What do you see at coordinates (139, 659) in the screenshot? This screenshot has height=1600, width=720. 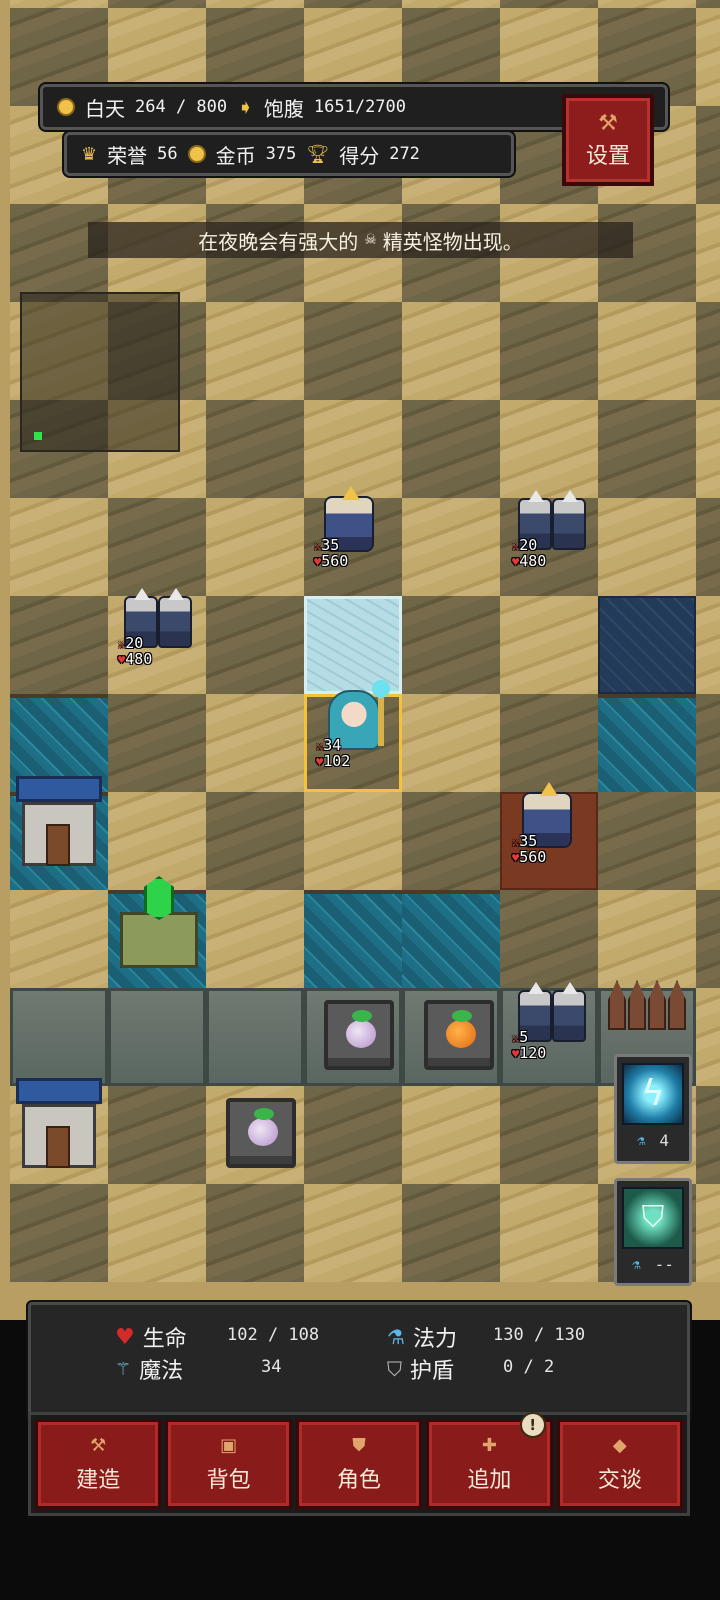 I see `unit-hp: 480` at bounding box center [139, 659].